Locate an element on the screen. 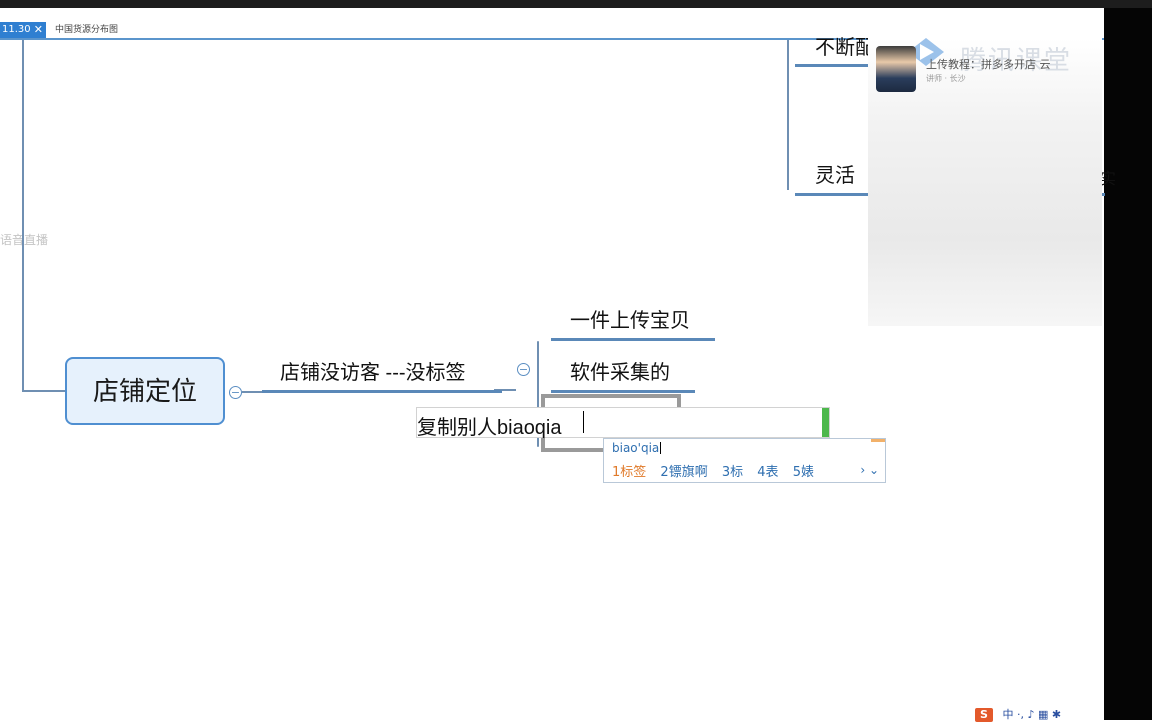 The image size is (1152, 722). ime-candidate-4: 4表 is located at coordinates (767, 472).